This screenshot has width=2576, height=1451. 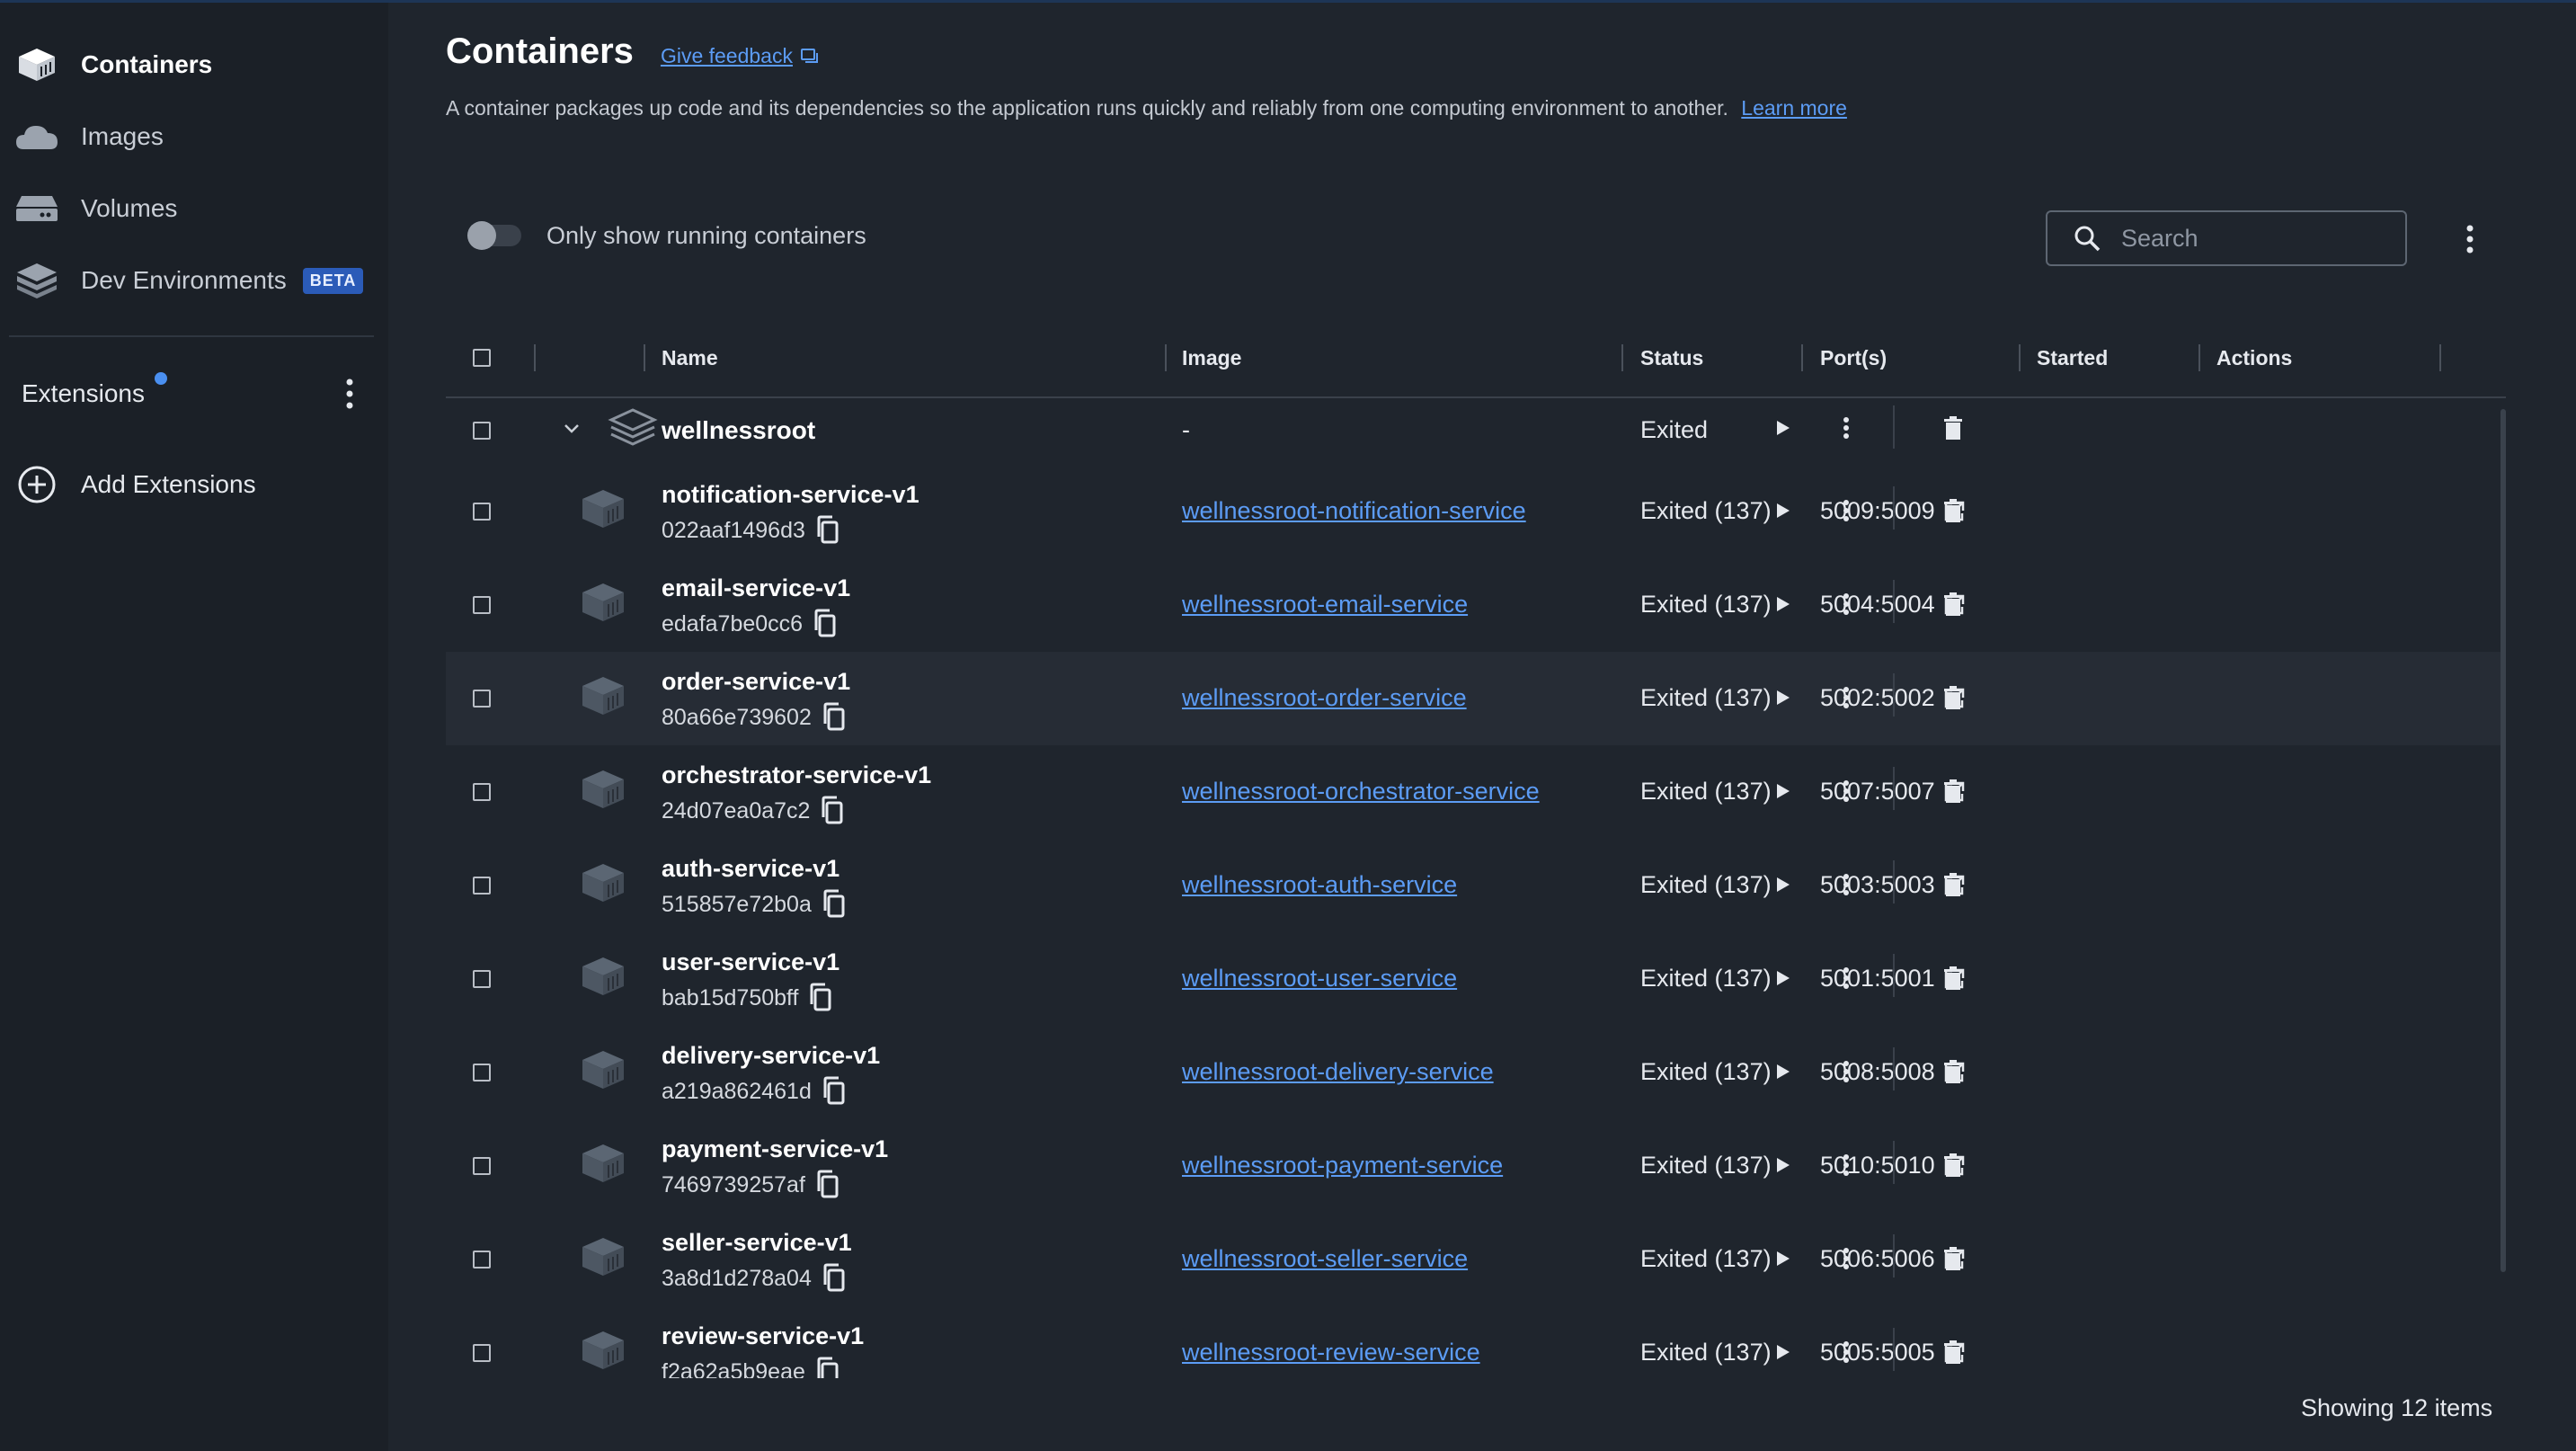 What do you see at coordinates (1854, 357) in the screenshot?
I see `column-header-ports: Port(s)` at bounding box center [1854, 357].